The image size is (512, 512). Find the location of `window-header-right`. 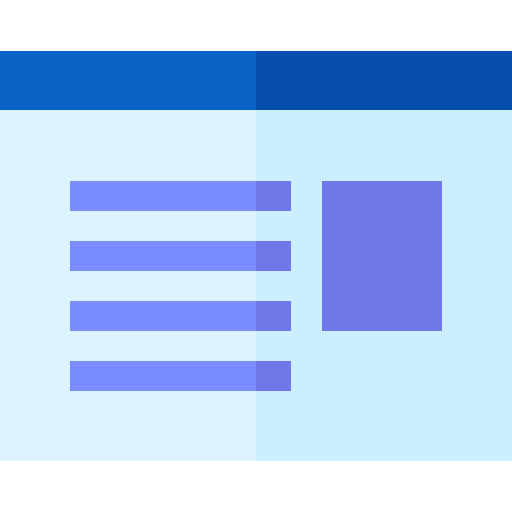

window-header-right is located at coordinates (384, 80).